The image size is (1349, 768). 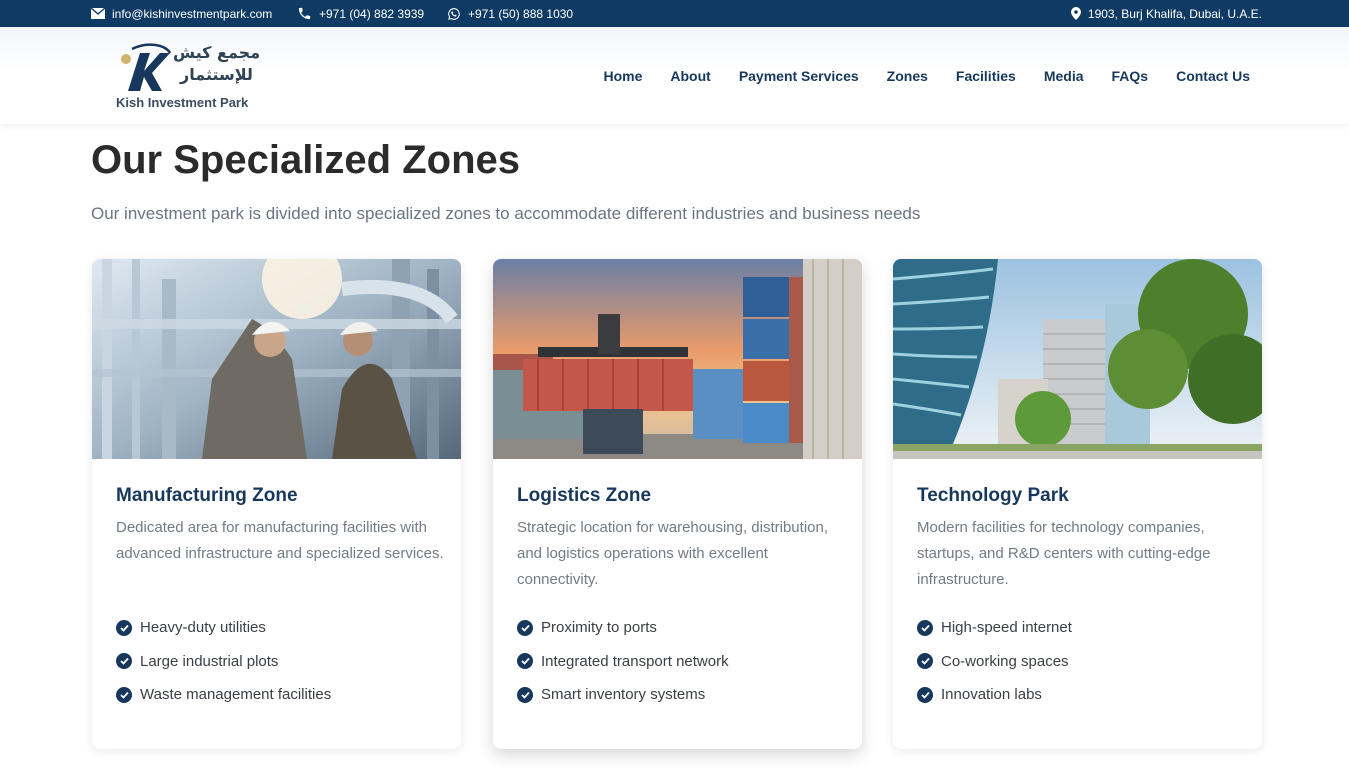 What do you see at coordinates (207, 495) in the screenshot?
I see `zone-title: Manufacturing Zone` at bounding box center [207, 495].